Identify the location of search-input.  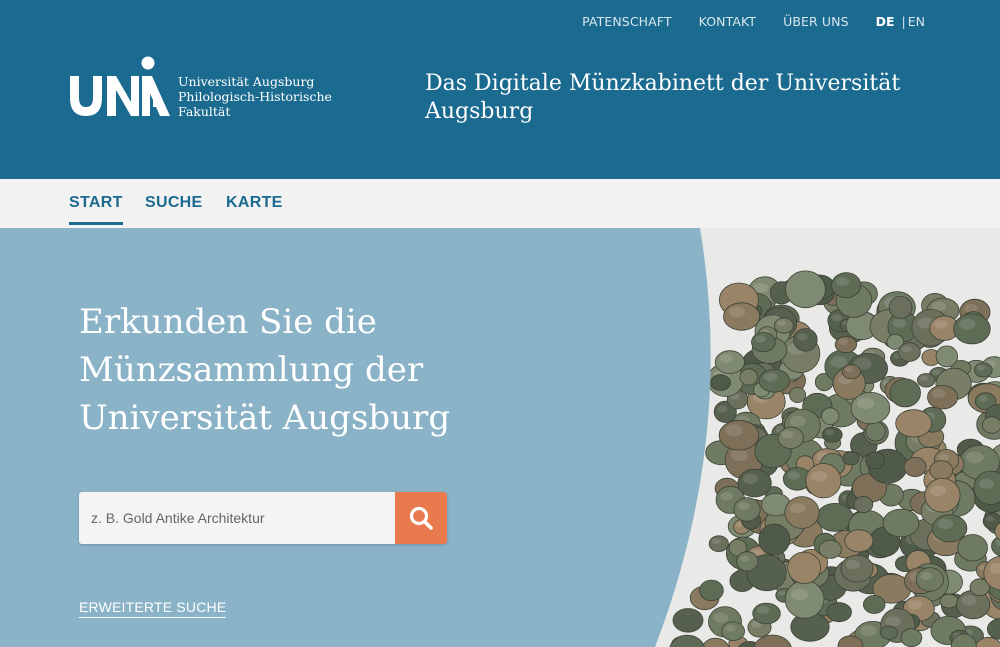
(237, 518).